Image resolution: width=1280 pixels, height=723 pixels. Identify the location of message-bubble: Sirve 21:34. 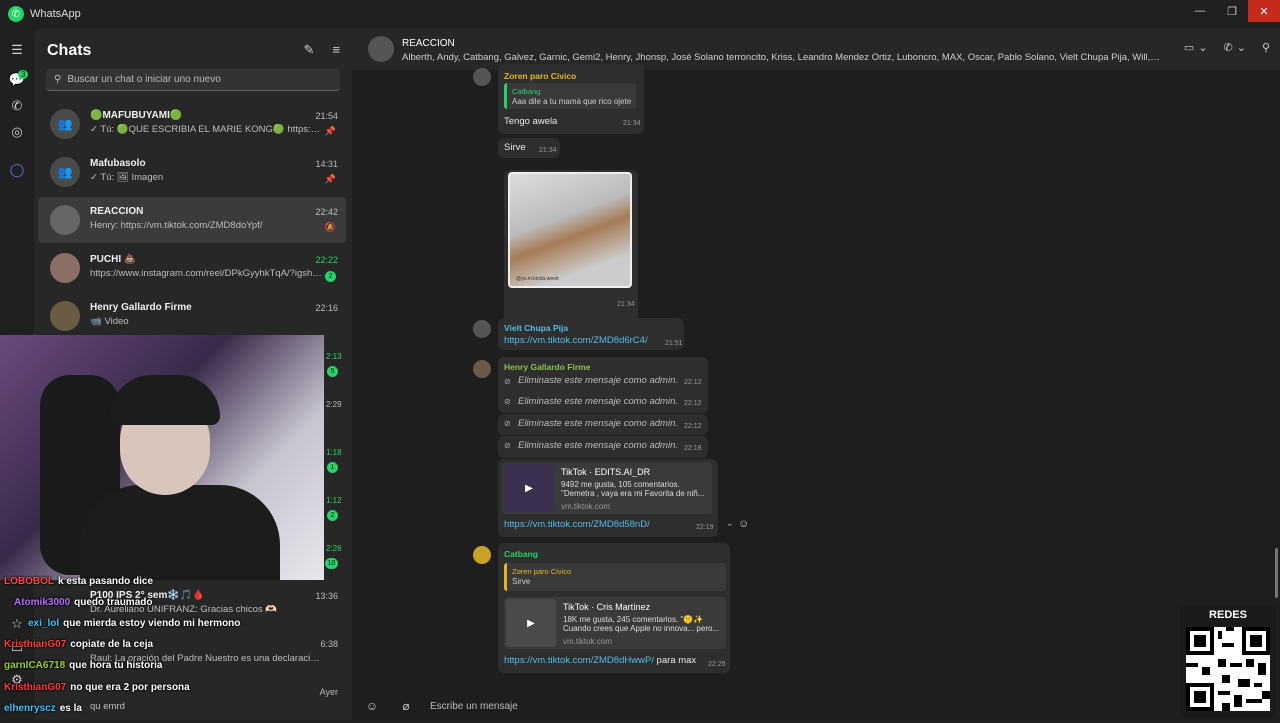
(529, 148).